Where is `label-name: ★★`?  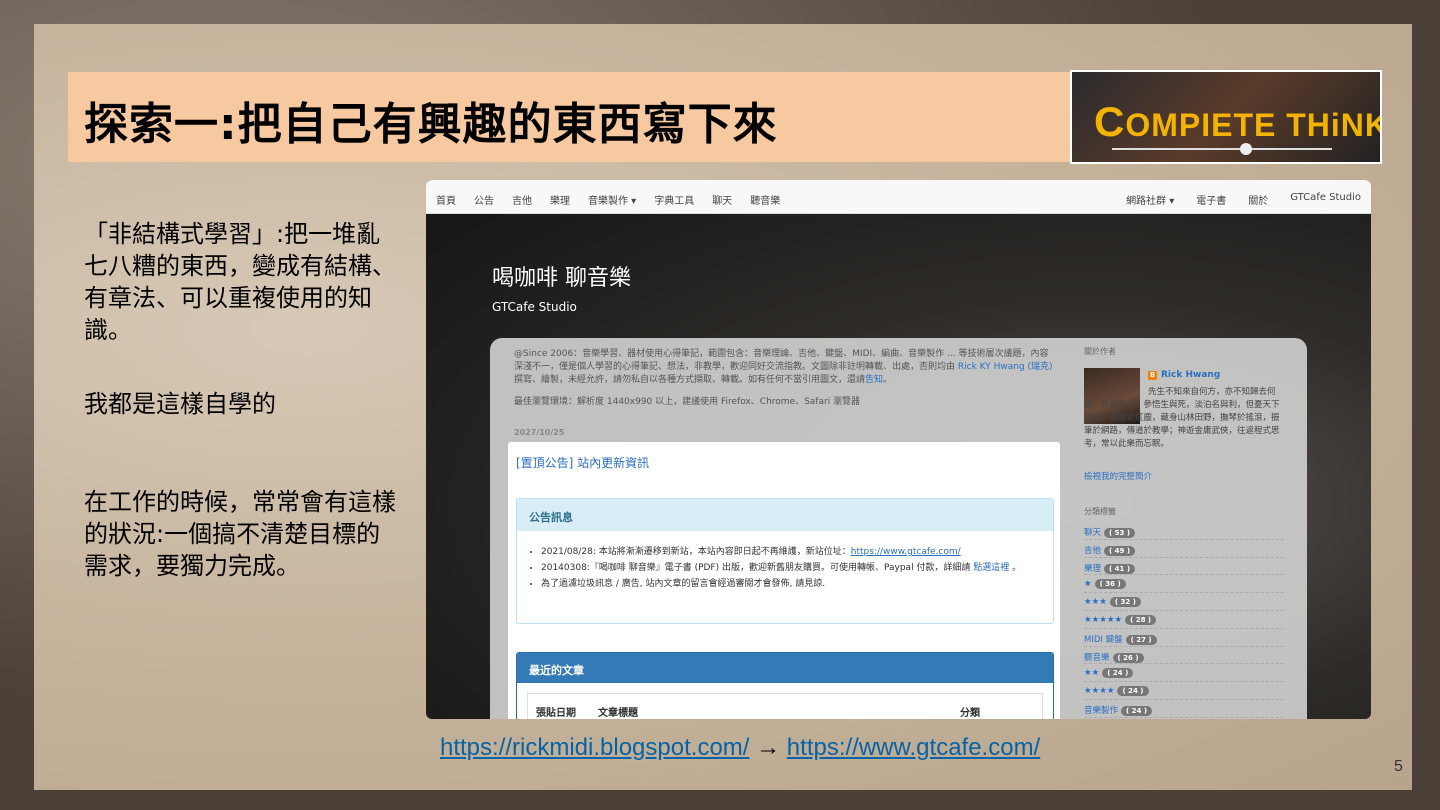 label-name: ★★ is located at coordinates (1092, 673).